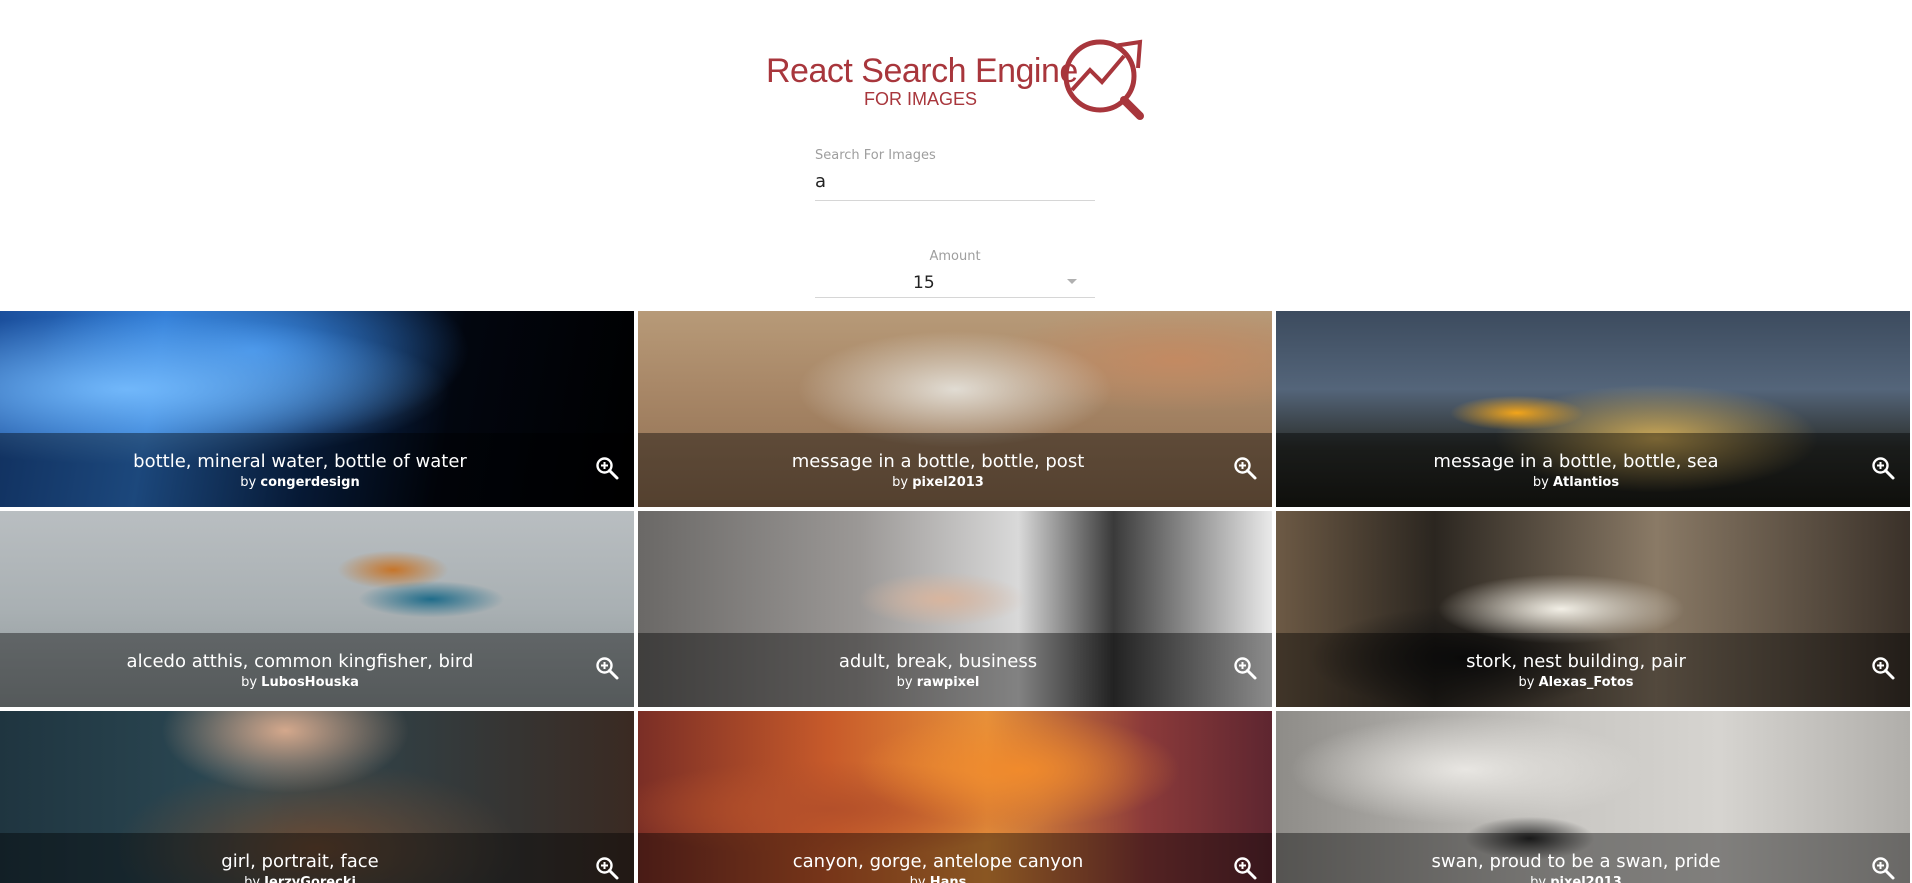 Image resolution: width=1912 pixels, height=883 pixels. Describe the element at coordinates (300, 461) in the screenshot. I see `tile-title: bottle, mineral water, bottle of water` at that location.